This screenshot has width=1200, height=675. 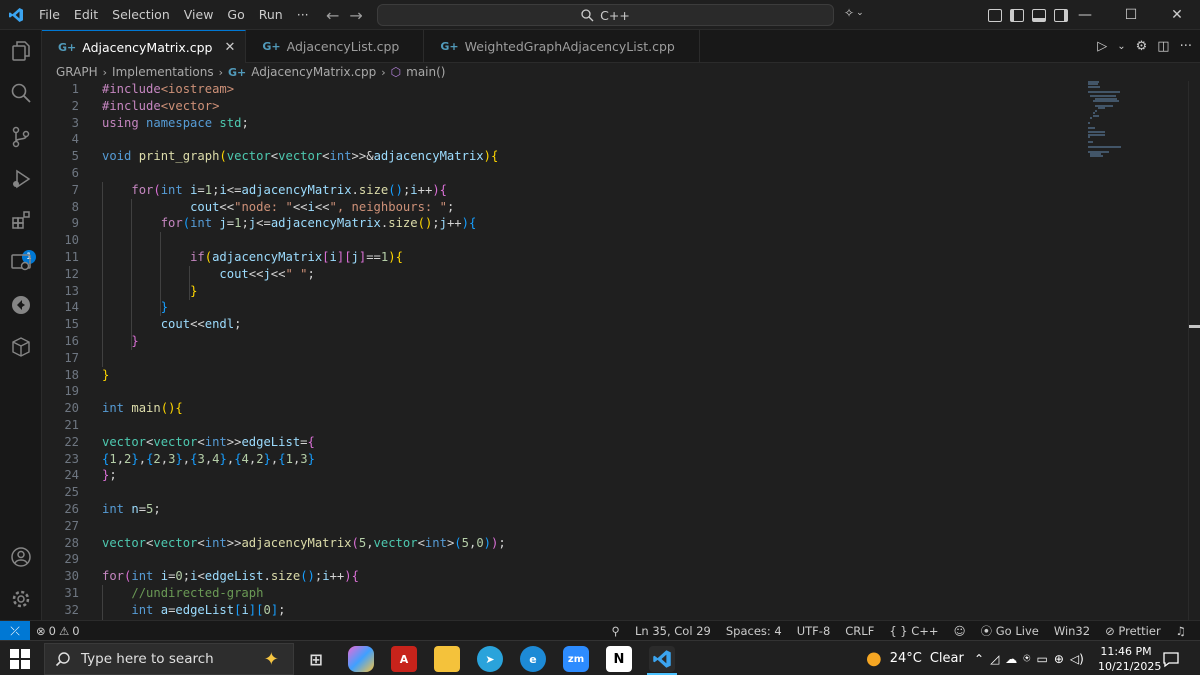 I want to click on battery-icon: ▭, so click(x=1042, y=659).